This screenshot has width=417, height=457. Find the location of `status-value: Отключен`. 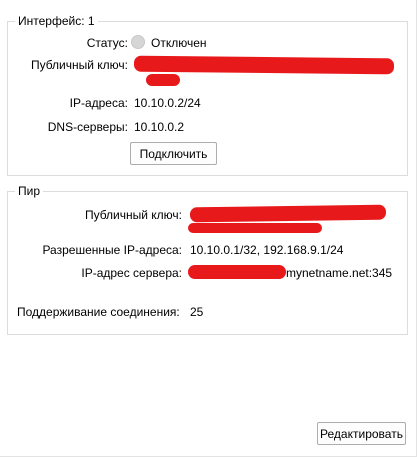

status-value: Отключен is located at coordinates (179, 43).